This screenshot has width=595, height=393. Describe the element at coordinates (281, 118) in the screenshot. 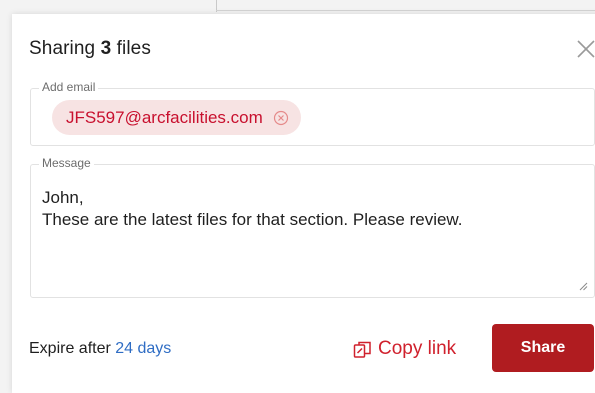

I see `remove-circle-icon` at that location.